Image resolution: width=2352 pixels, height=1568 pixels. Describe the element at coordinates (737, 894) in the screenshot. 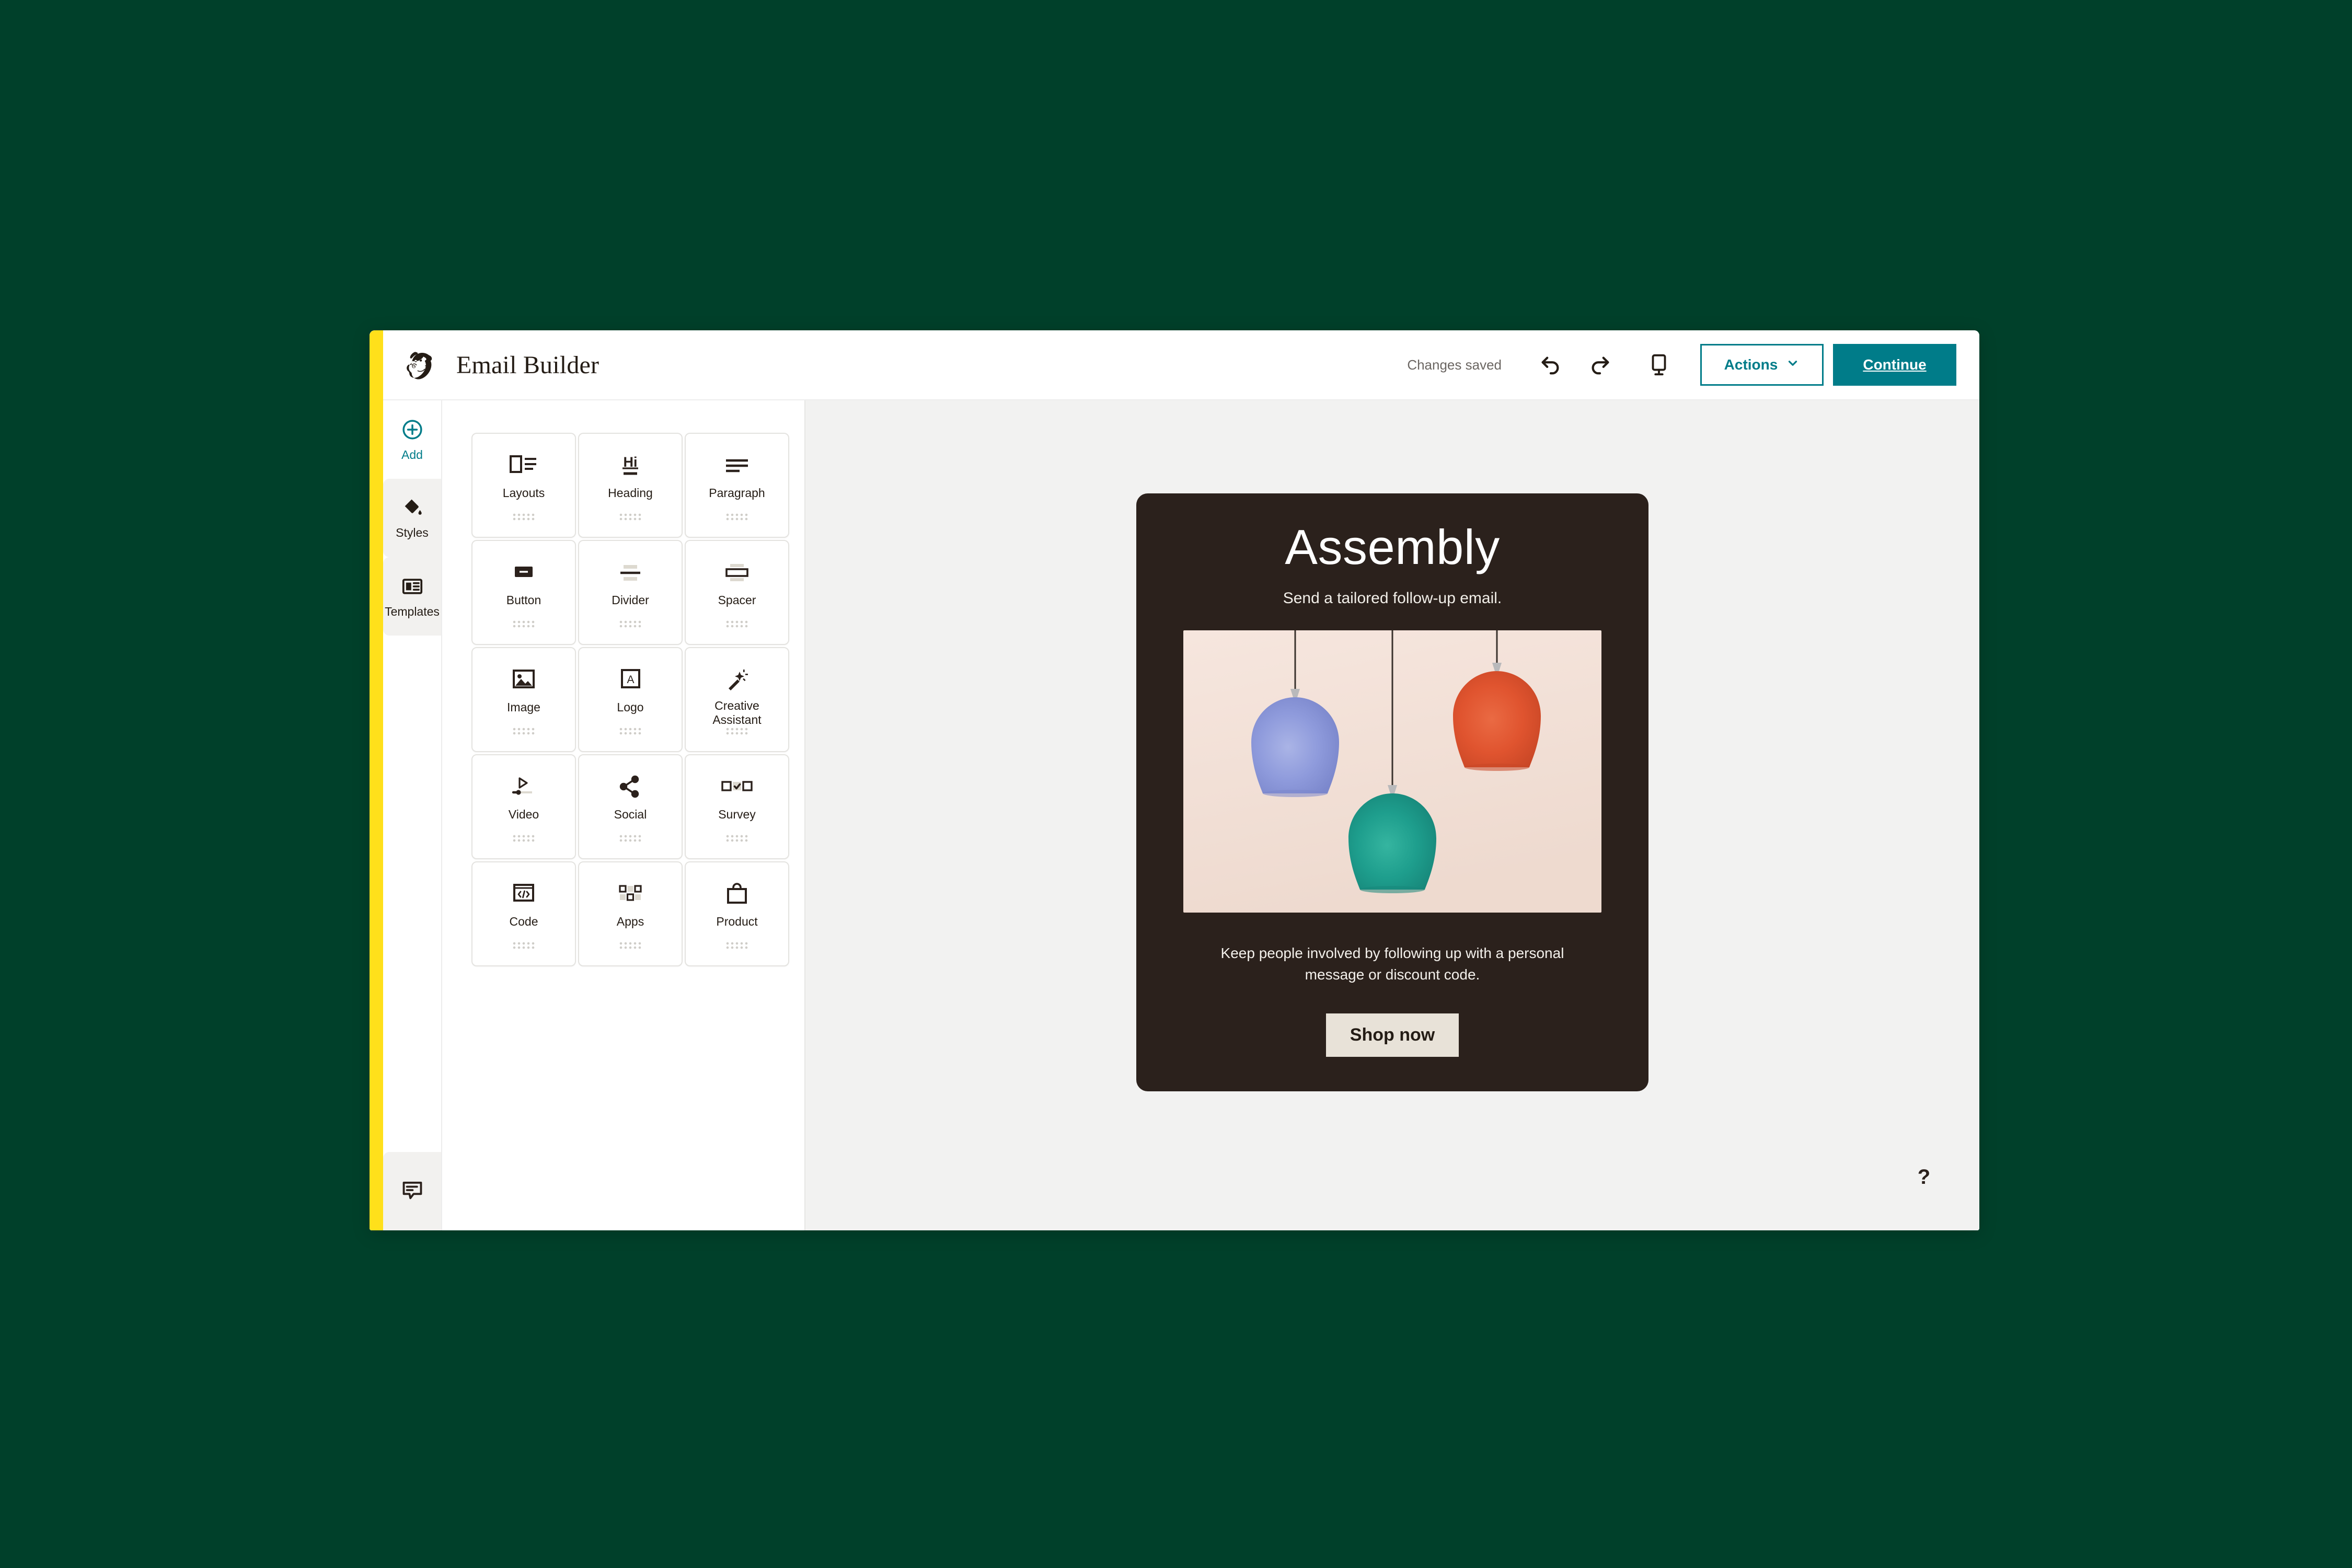

I see `shopping-bag-icon` at that location.